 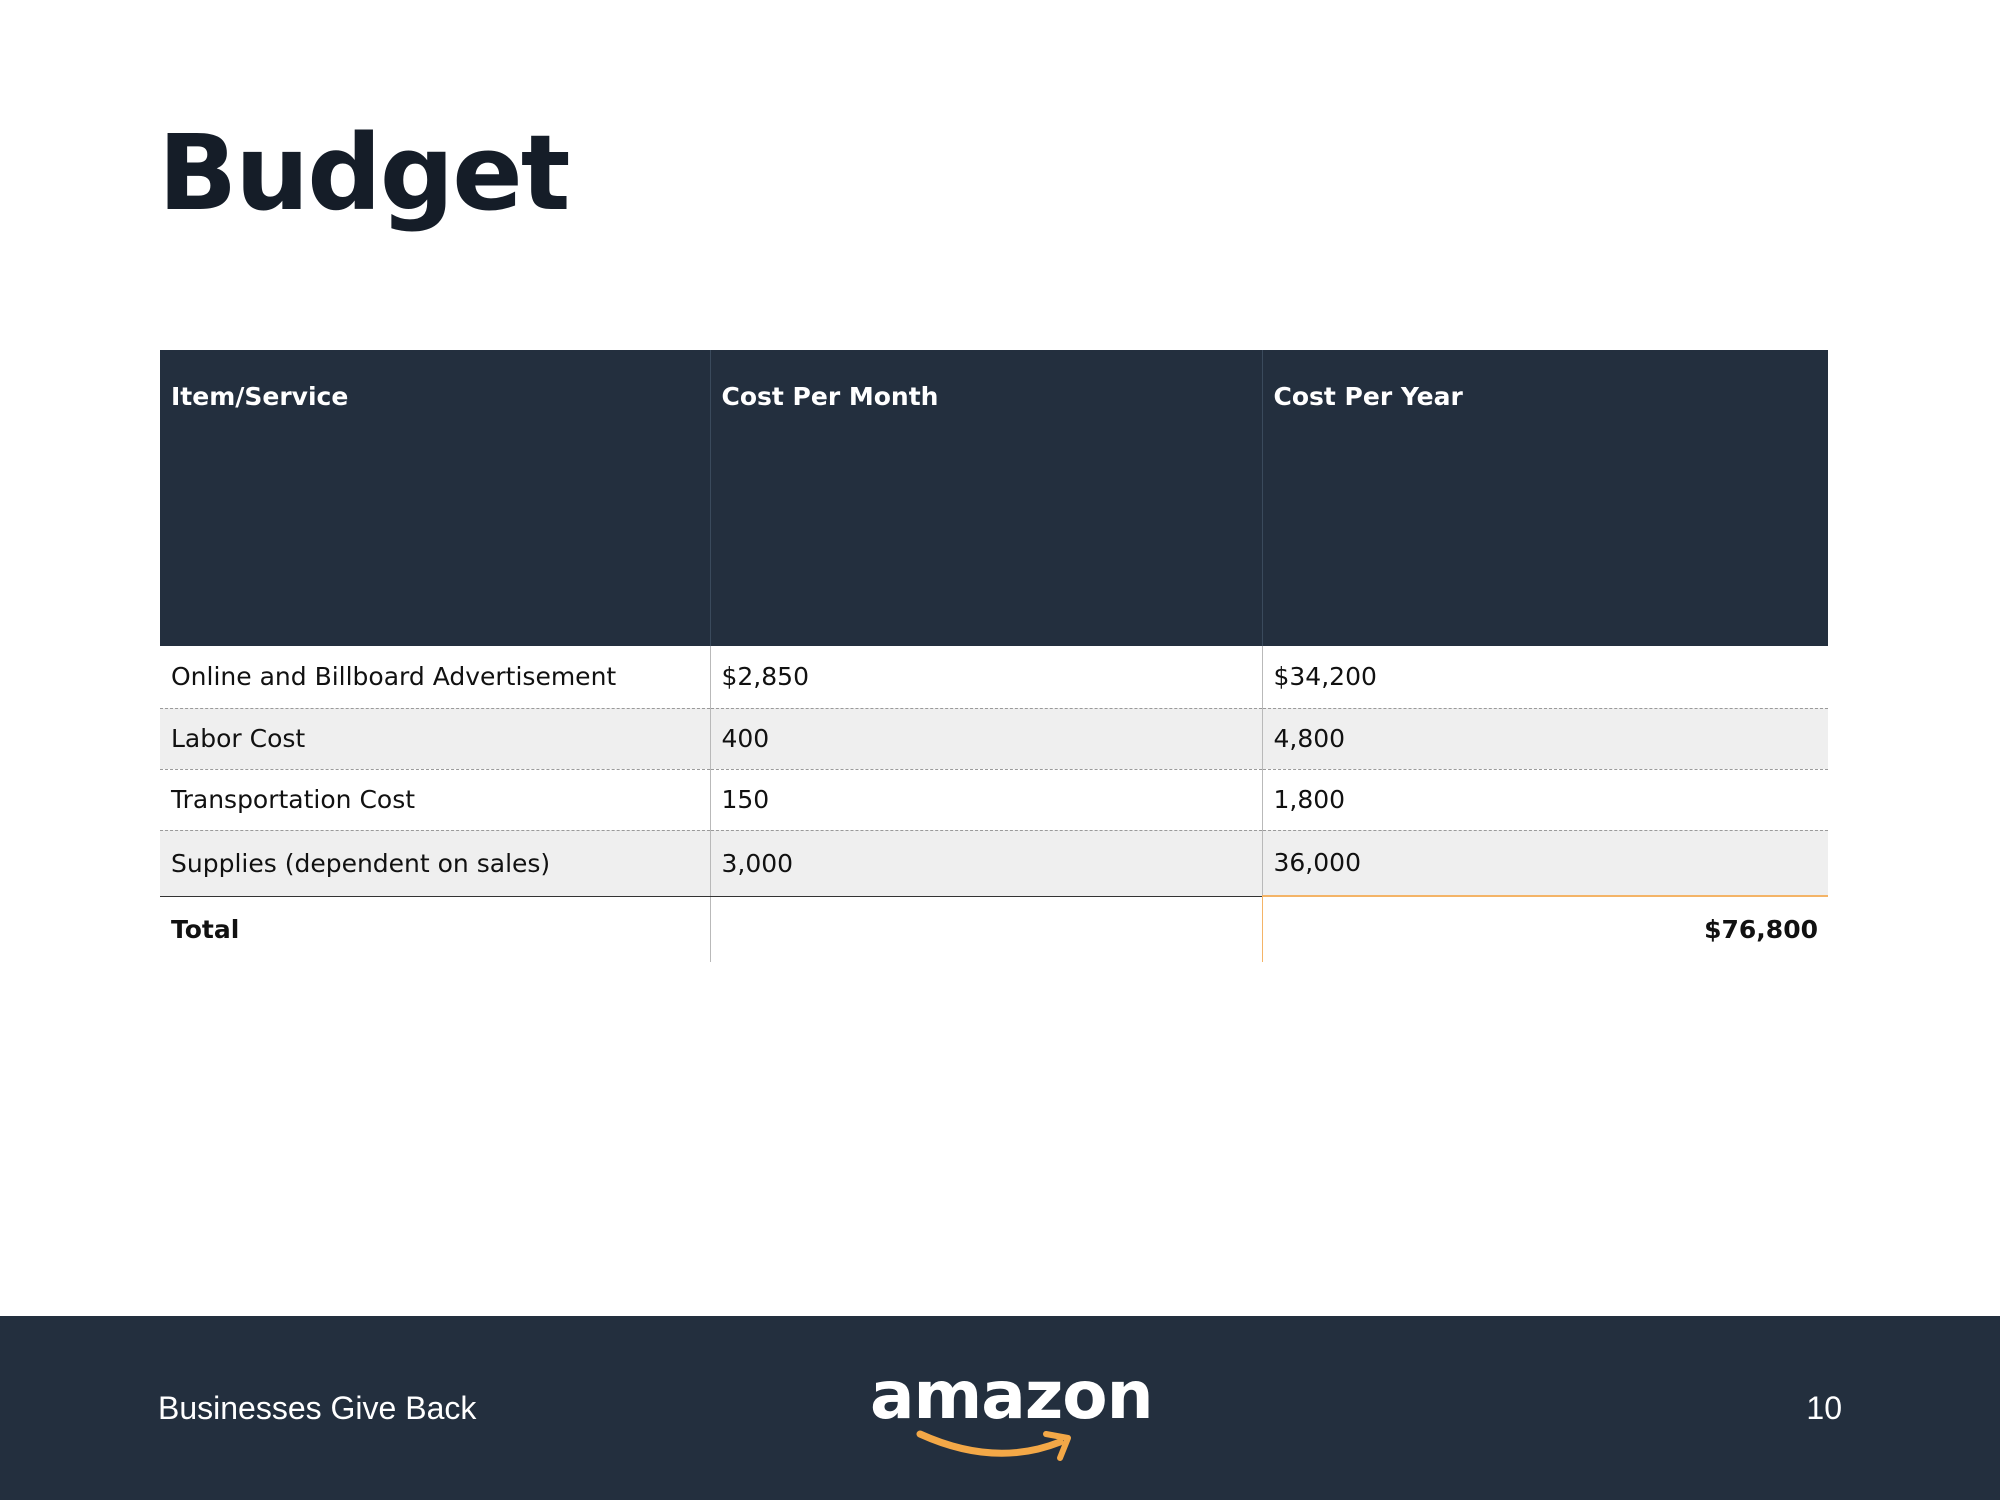 I want to click on item-cell: Labor Cost, so click(x=435, y=739).